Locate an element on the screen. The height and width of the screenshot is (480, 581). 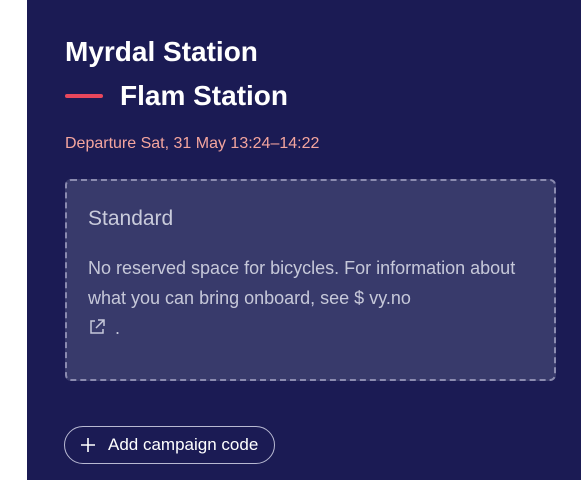
external-link is located at coordinates (101, 328).